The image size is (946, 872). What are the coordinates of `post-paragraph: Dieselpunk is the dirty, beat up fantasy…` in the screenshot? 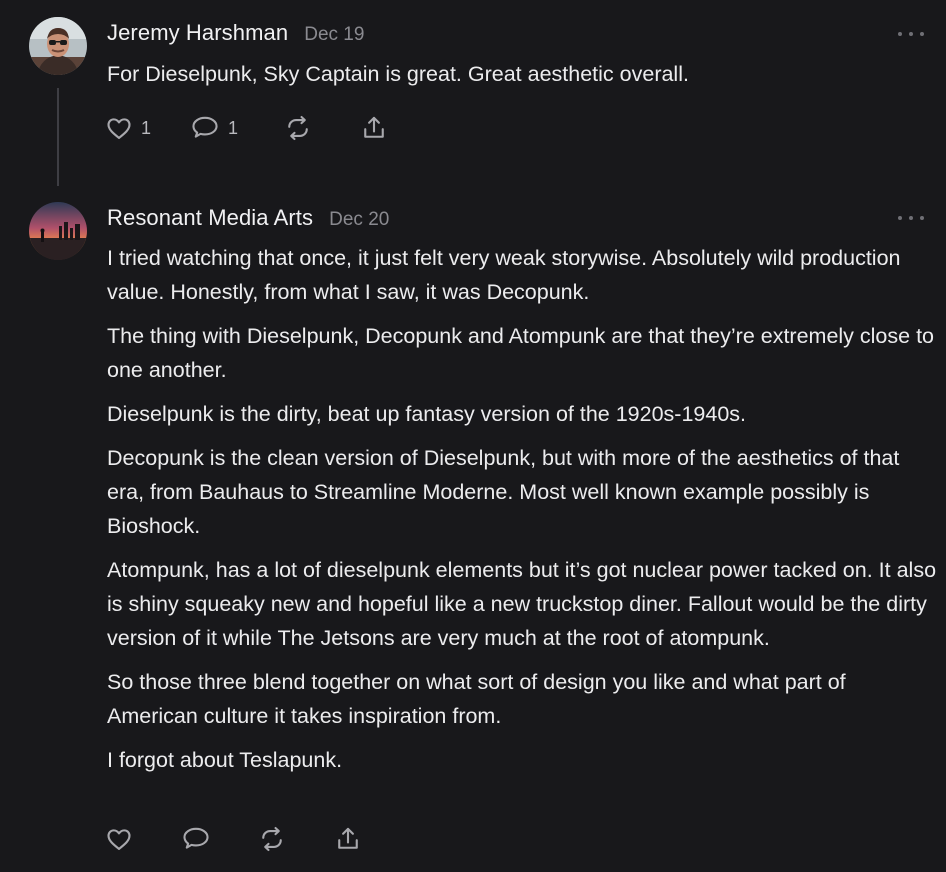 It's located at (427, 414).